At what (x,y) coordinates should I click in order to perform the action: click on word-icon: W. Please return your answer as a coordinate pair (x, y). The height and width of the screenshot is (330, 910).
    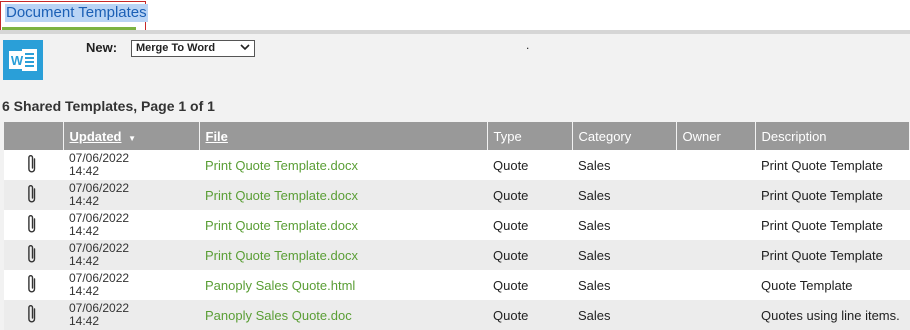
    Looking at the image, I should click on (23, 60).